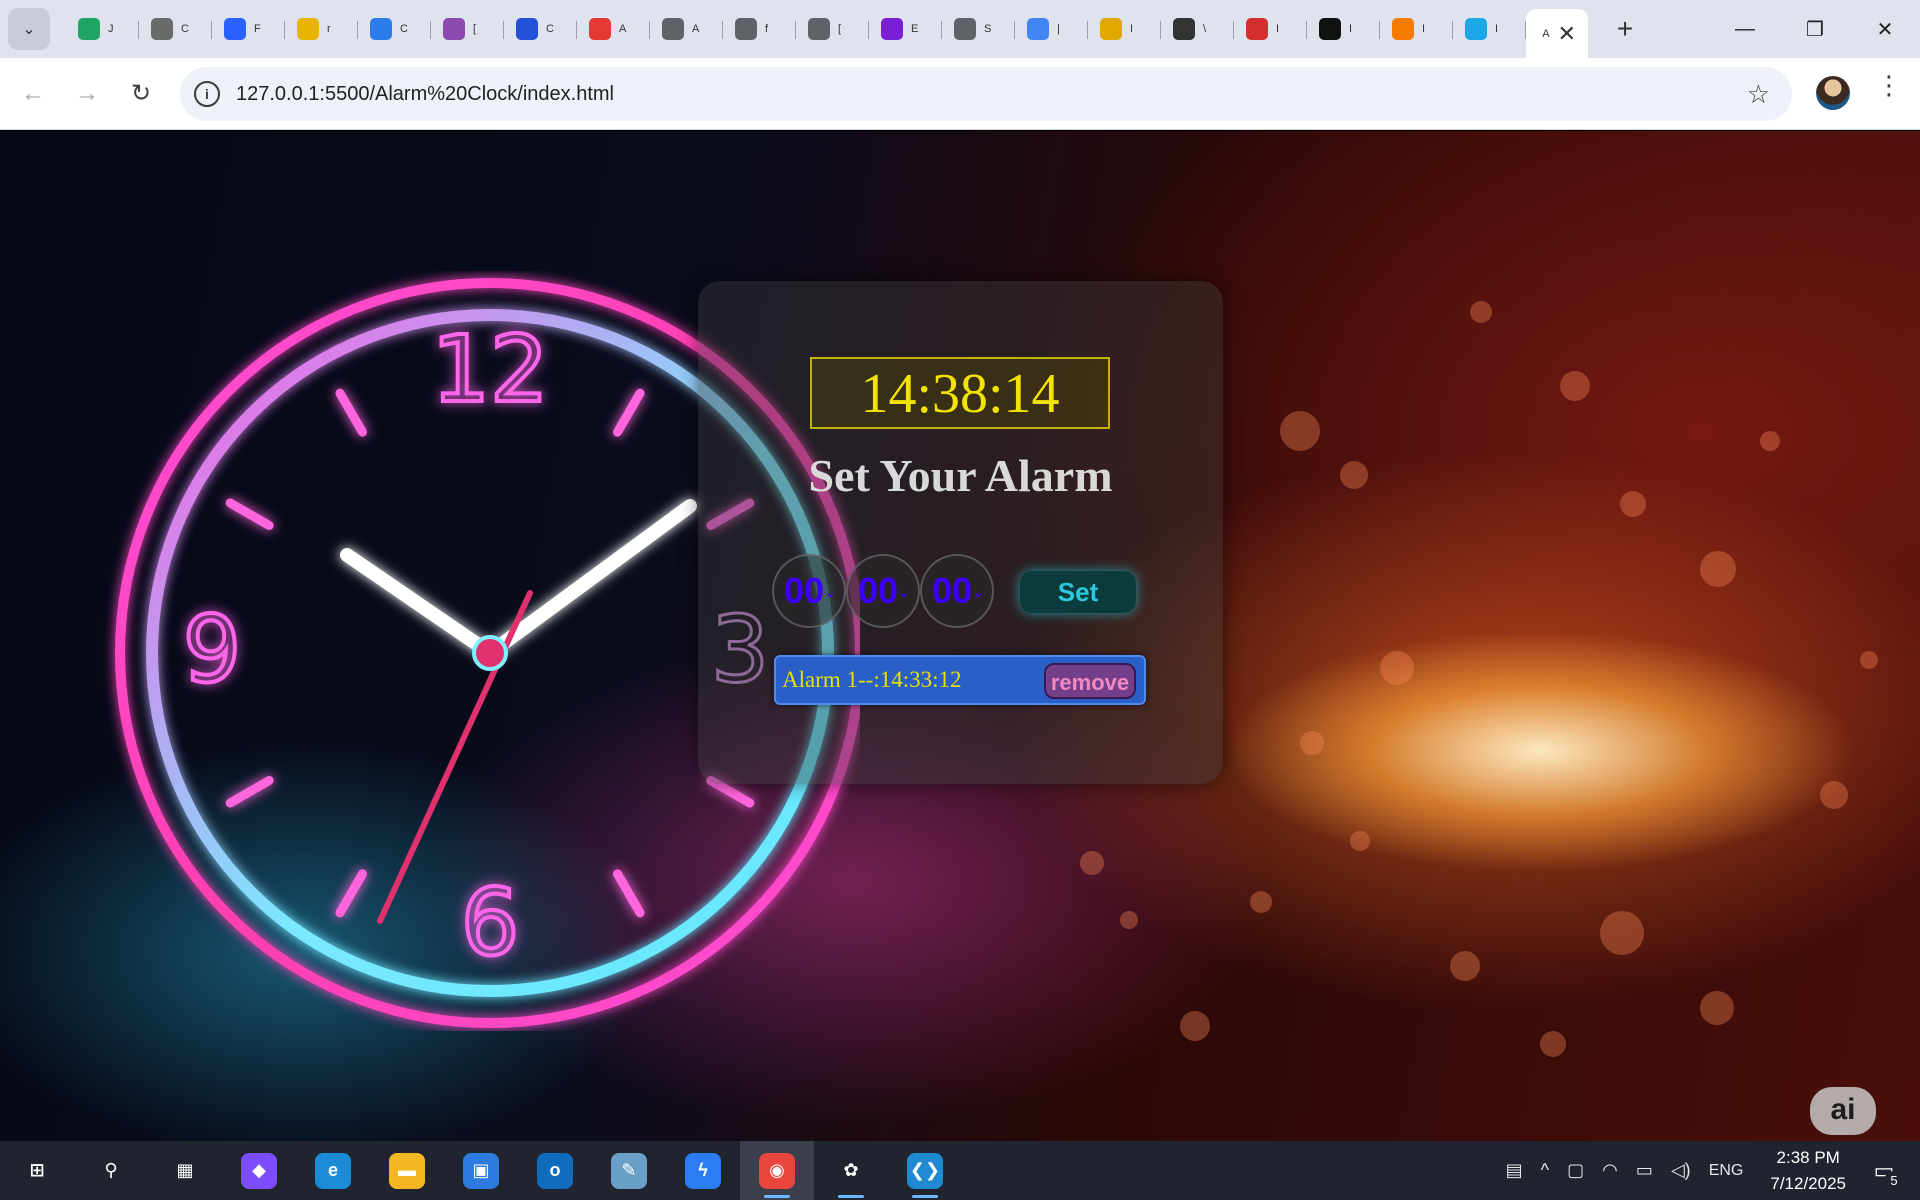 This screenshot has width=1920, height=1200. What do you see at coordinates (1758, 94) in the screenshot?
I see `bookmark-star-icon: ☆` at bounding box center [1758, 94].